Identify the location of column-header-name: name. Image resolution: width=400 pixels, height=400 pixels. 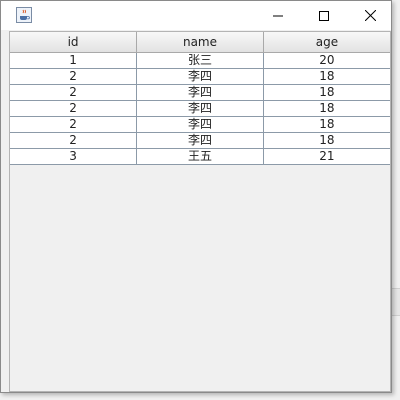
(200, 42).